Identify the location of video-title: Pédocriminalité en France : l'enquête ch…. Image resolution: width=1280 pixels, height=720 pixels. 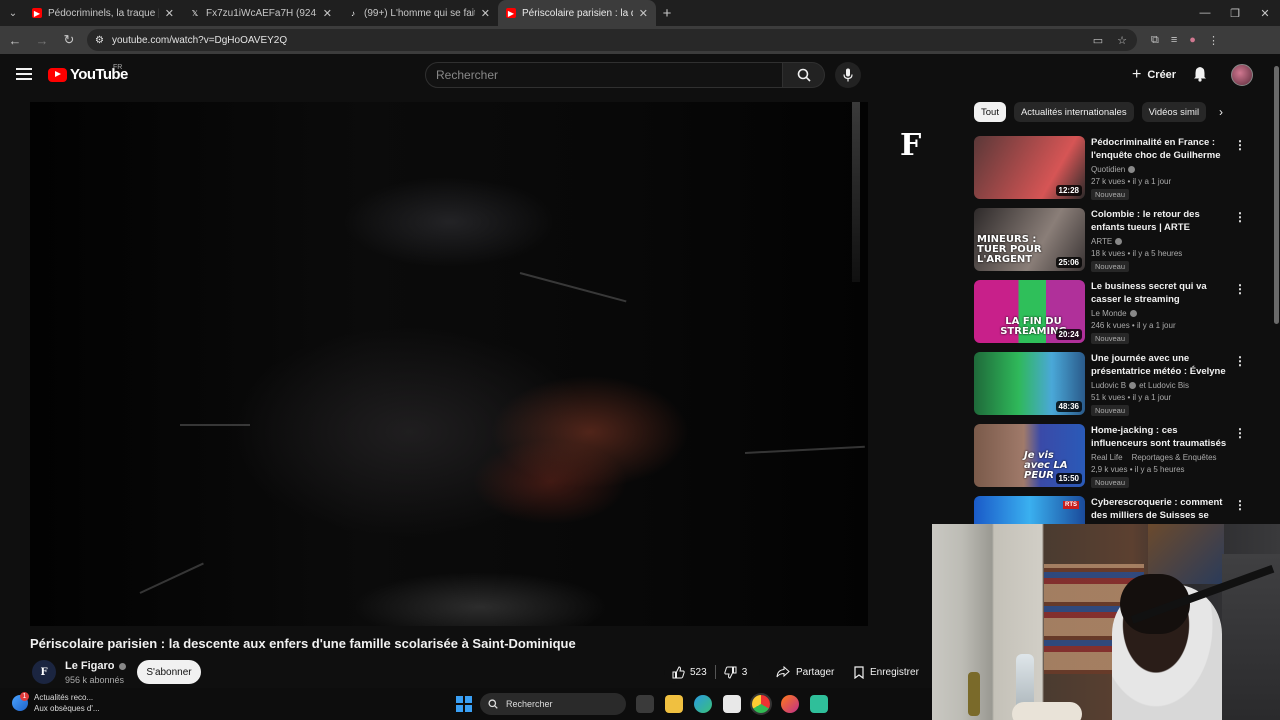
(1161, 149).